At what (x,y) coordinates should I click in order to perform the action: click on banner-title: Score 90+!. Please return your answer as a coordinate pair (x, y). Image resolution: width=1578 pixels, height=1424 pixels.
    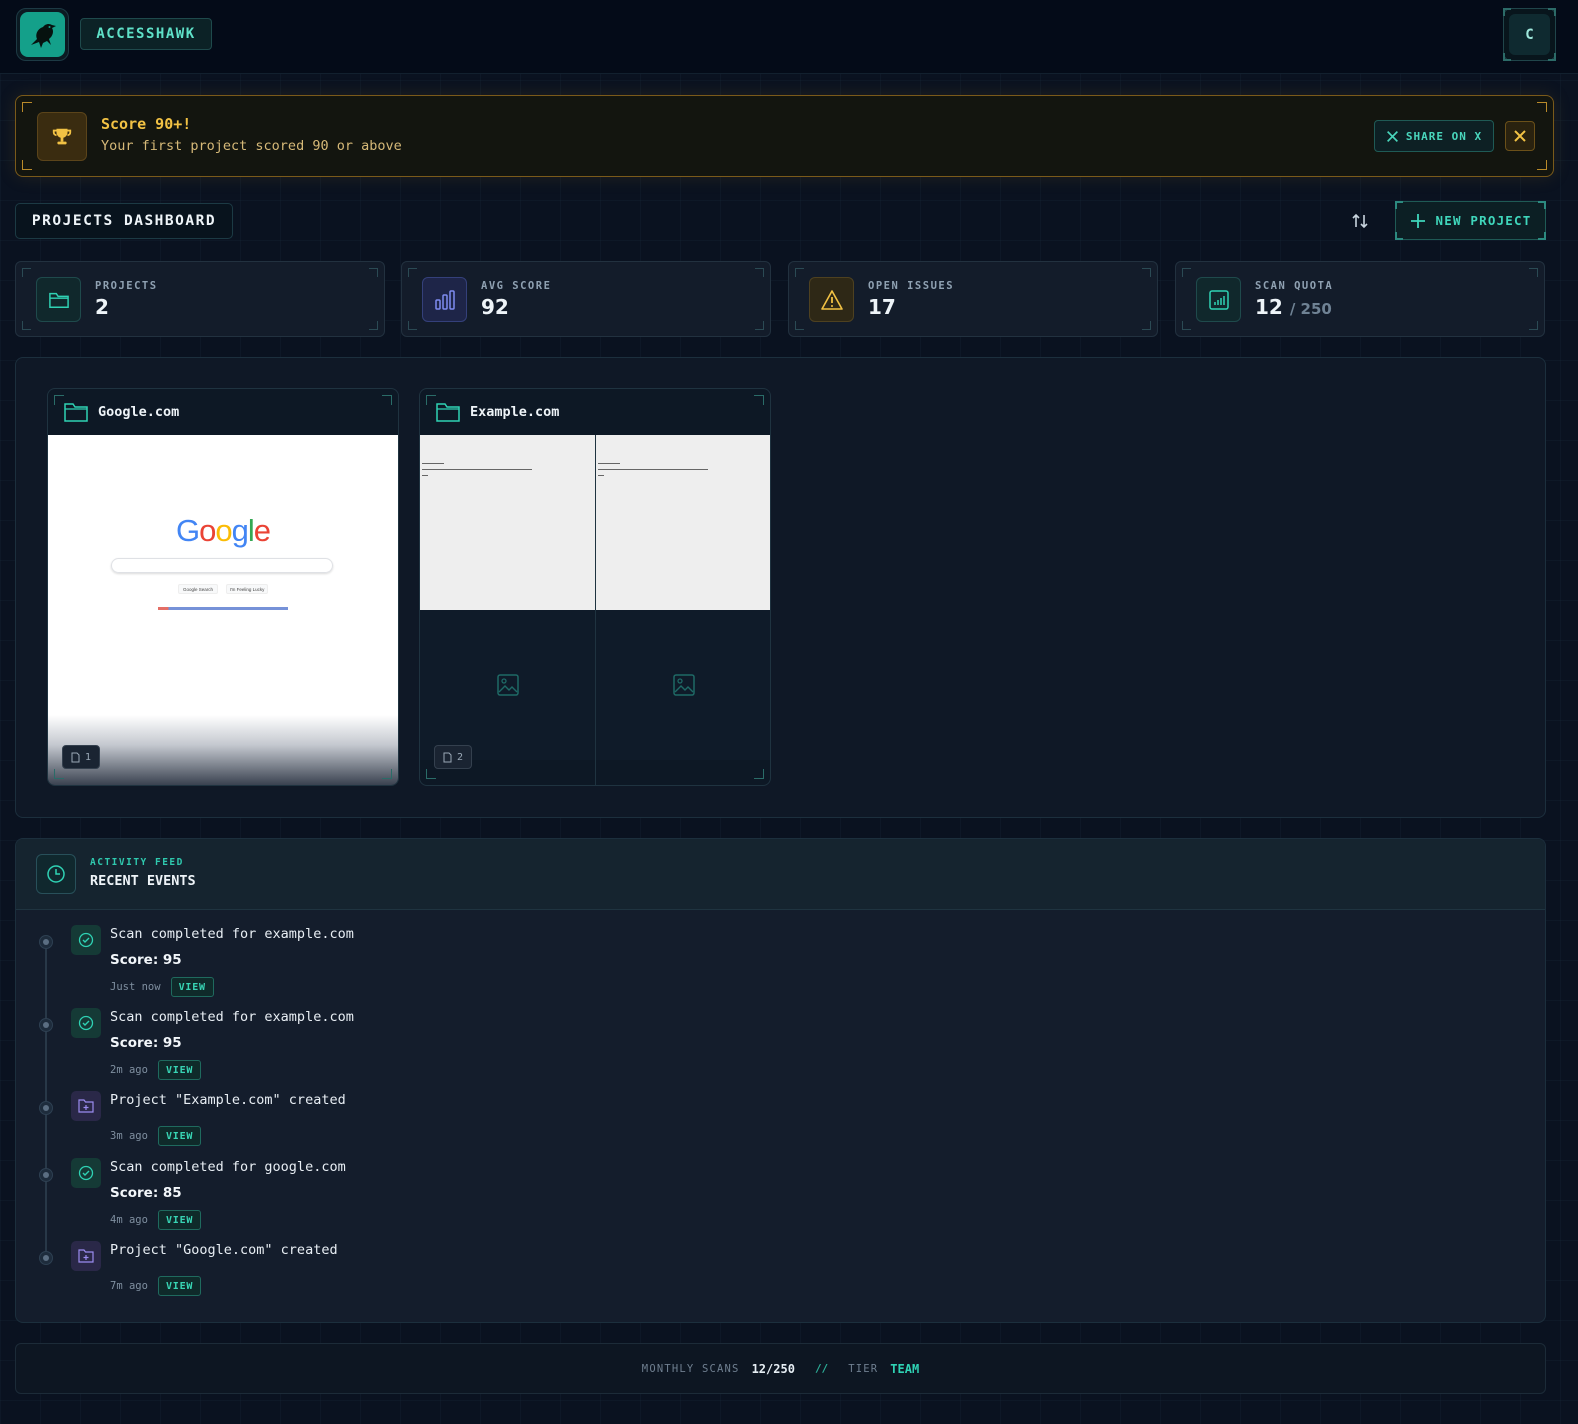
    Looking at the image, I should click on (146, 124).